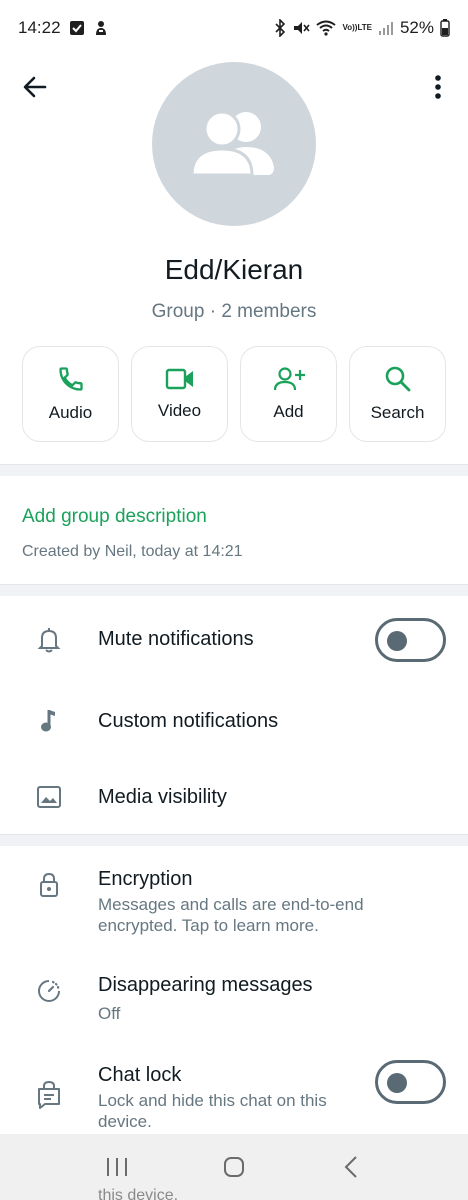 This screenshot has height=1200, width=468. What do you see at coordinates (205, 985) in the screenshot?
I see `disappearing-messages-label: Disappearing messages` at bounding box center [205, 985].